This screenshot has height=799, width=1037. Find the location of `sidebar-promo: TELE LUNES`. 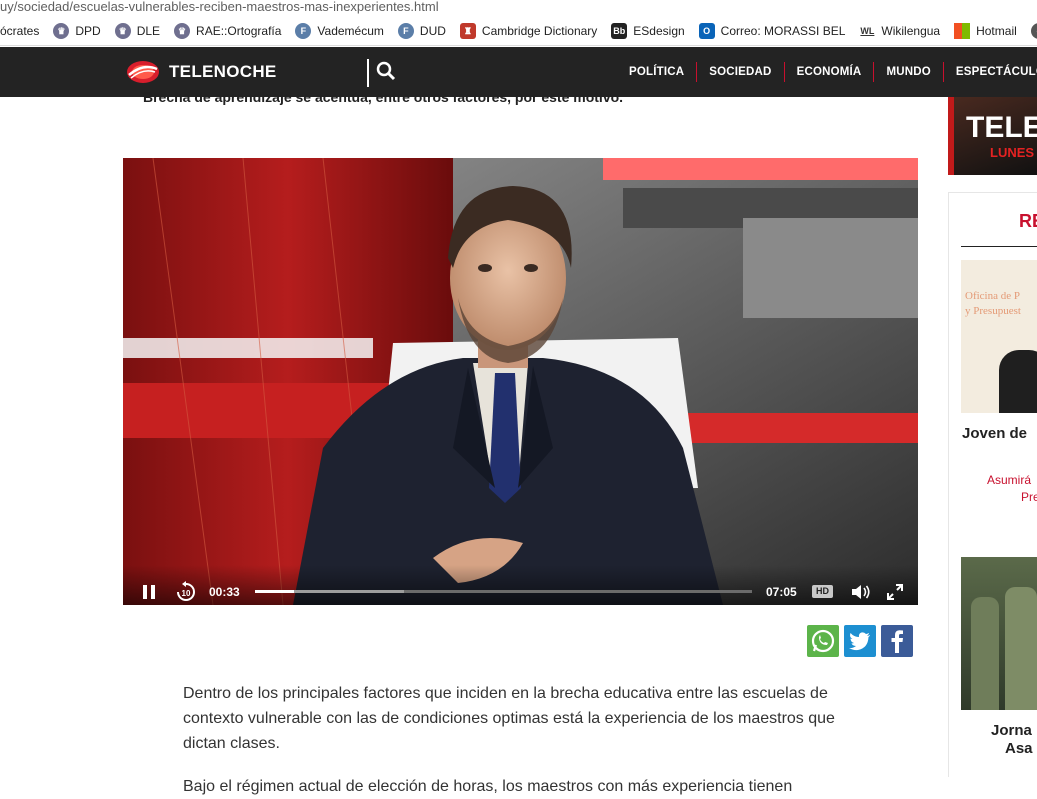

sidebar-promo: TELE LUNES is located at coordinates (992, 136).